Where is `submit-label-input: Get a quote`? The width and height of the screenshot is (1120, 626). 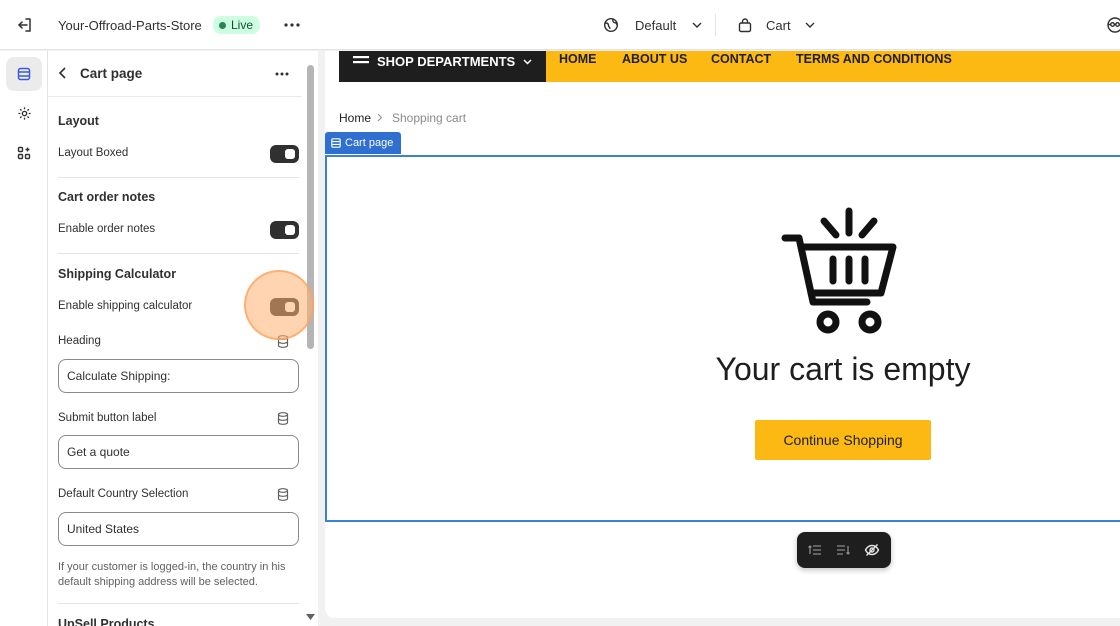
submit-label-input: Get a quote is located at coordinates (178, 452).